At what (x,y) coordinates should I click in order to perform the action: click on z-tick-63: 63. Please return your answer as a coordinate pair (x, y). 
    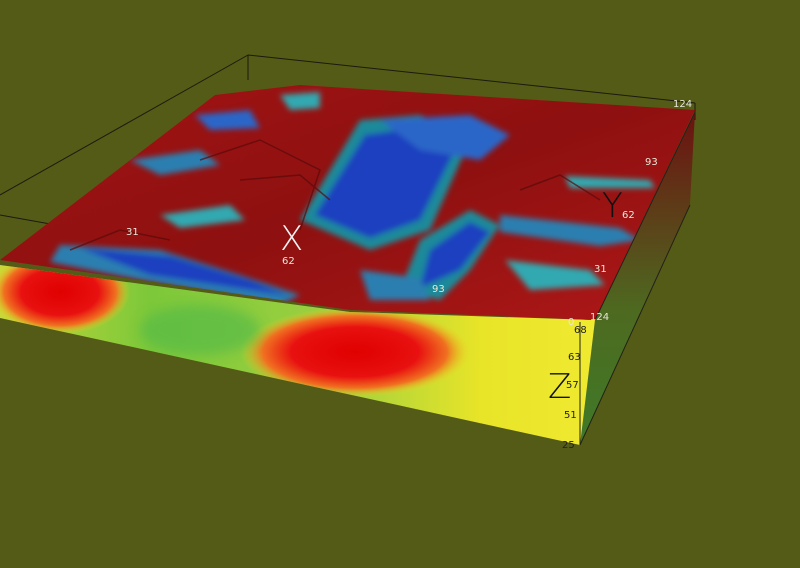
    Looking at the image, I should click on (574, 357).